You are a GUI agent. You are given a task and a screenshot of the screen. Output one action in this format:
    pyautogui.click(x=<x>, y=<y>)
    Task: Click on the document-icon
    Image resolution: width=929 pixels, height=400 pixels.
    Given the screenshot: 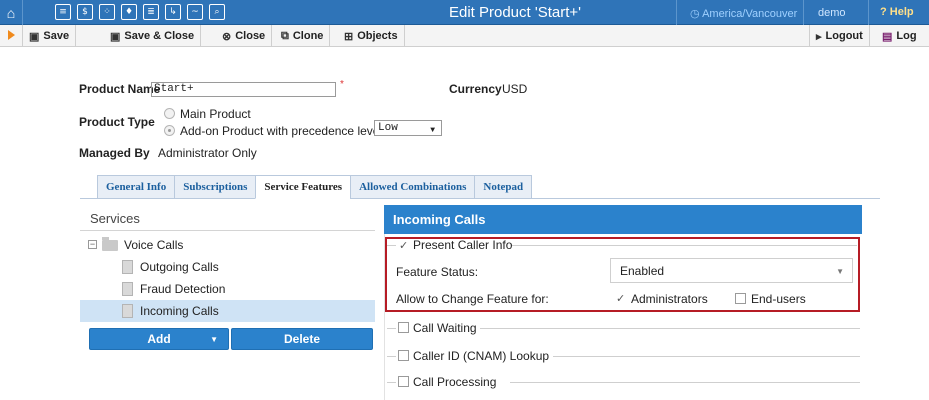 What is the action you would take?
    pyautogui.click(x=127, y=289)
    